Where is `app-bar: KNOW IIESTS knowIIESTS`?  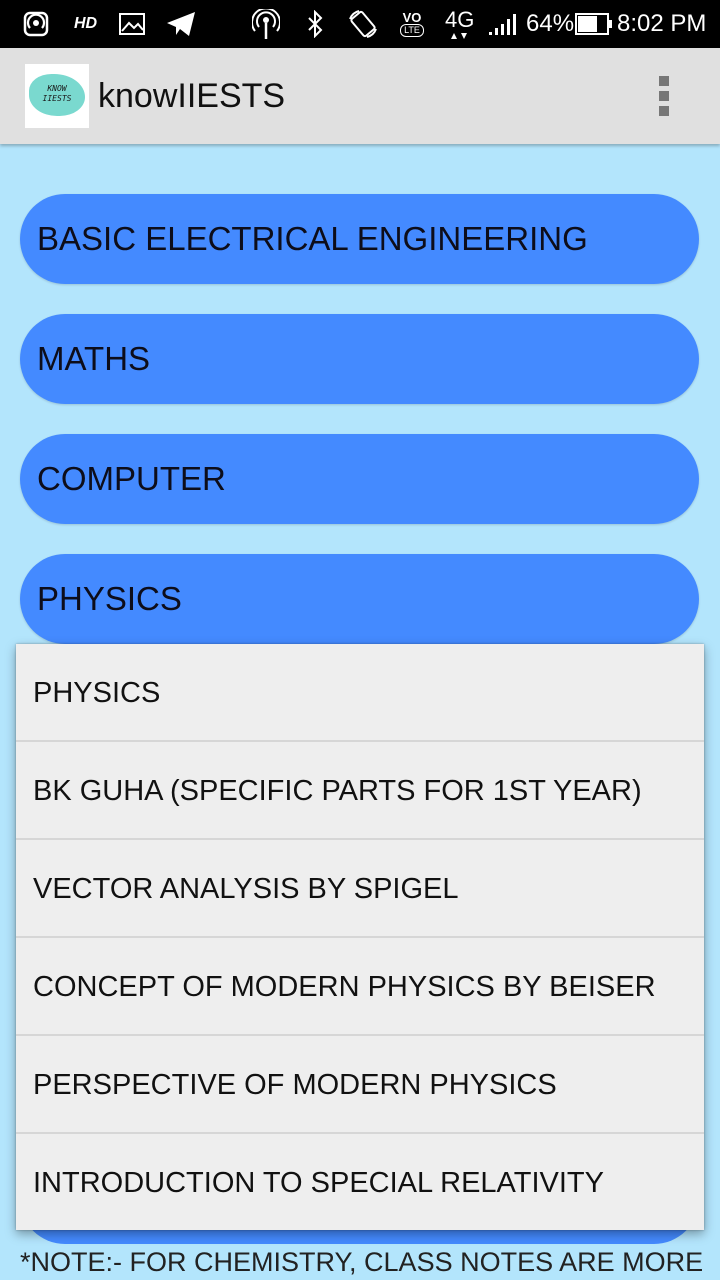
app-bar: KNOW IIESTS knowIIESTS is located at coordinates (360, 96).